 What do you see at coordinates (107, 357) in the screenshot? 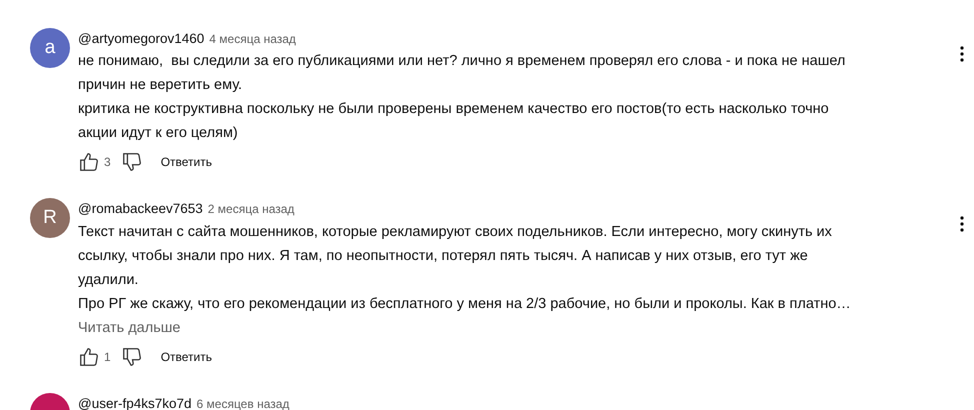
I see `like-count: 1` at bounding box center [107, 357].